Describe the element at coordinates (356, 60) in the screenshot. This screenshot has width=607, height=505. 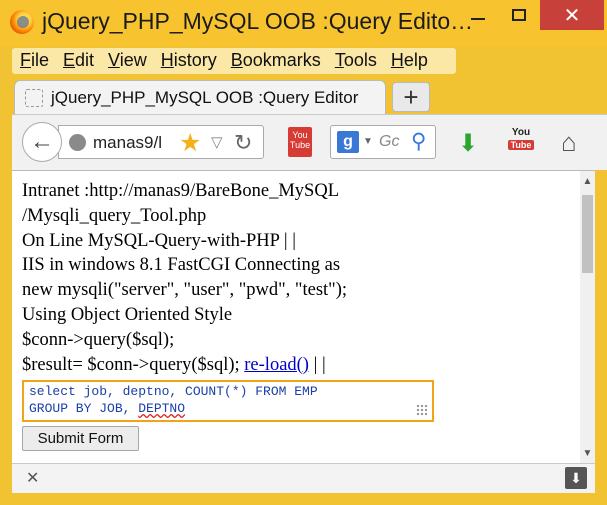
I see `menu-tools: Tools` at that location.